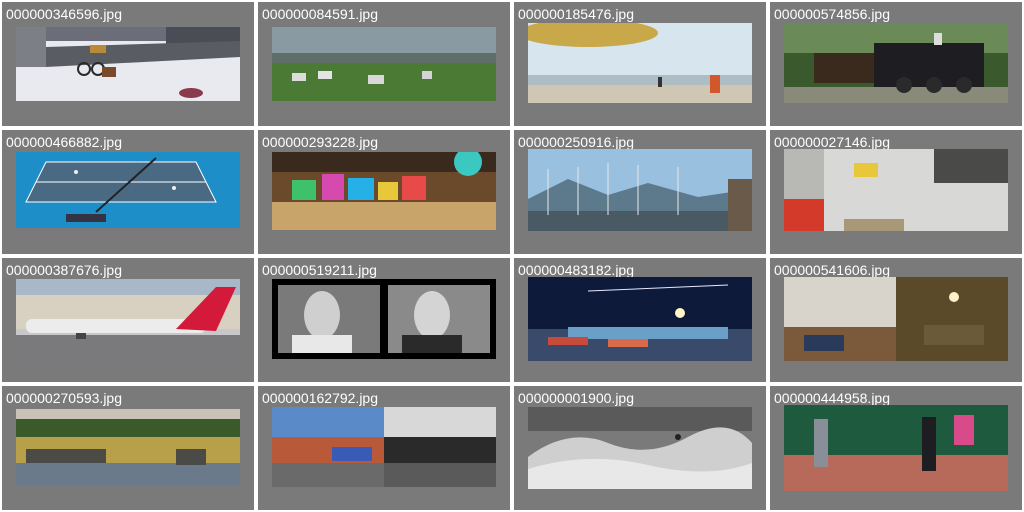  Describe the element at coordinates (320, 398) in the screenshot. I see `filename-label: 000000162792.jpg` at that location.